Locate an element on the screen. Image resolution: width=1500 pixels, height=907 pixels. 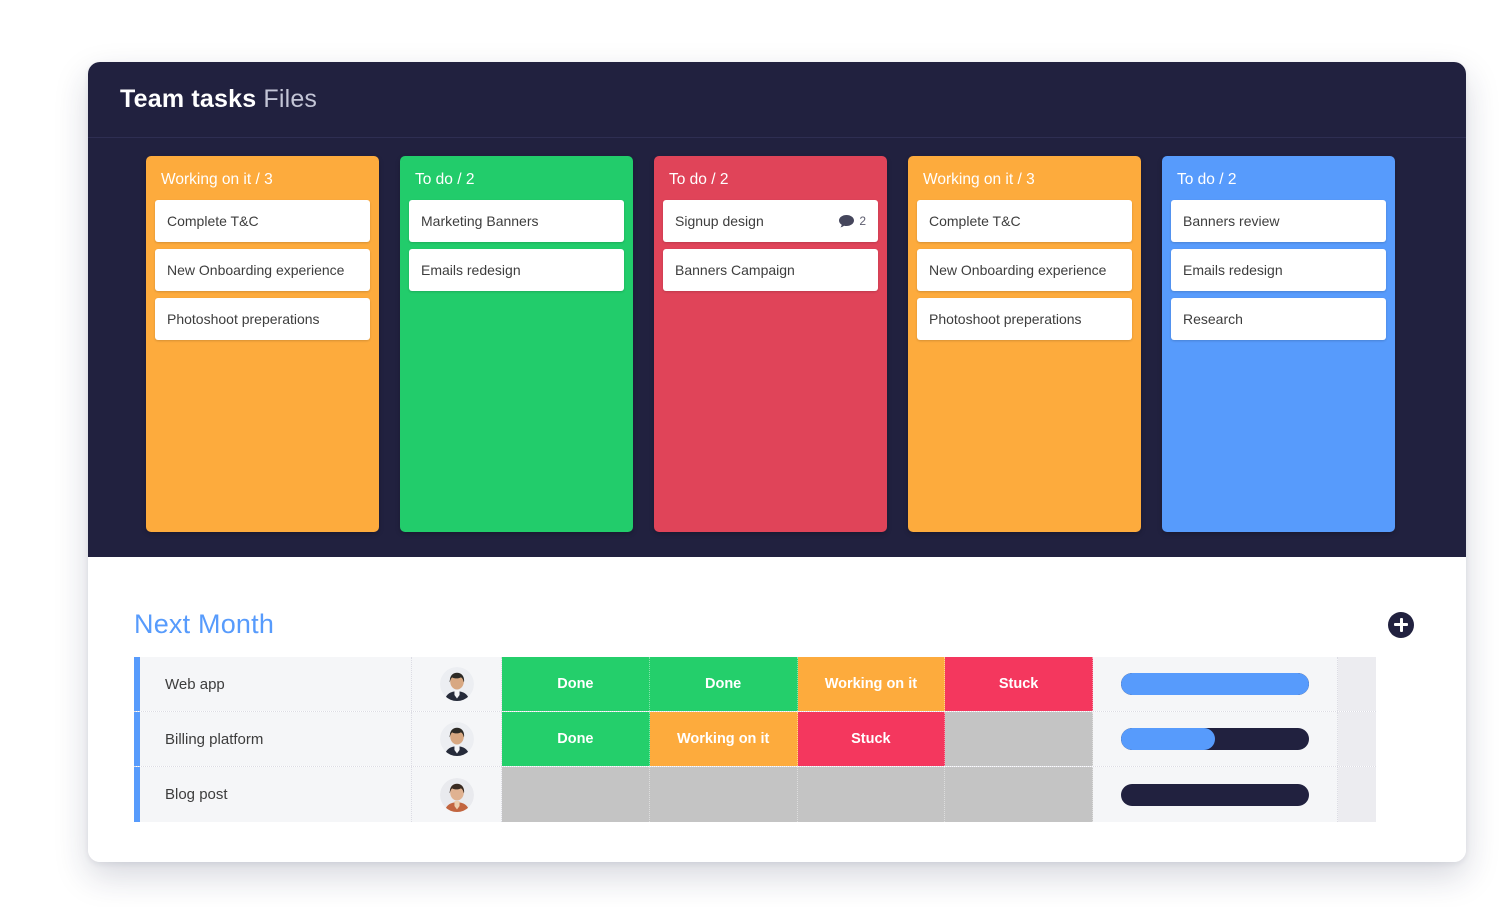
table-header-row: Next Month is located at coordinates (777, 607).